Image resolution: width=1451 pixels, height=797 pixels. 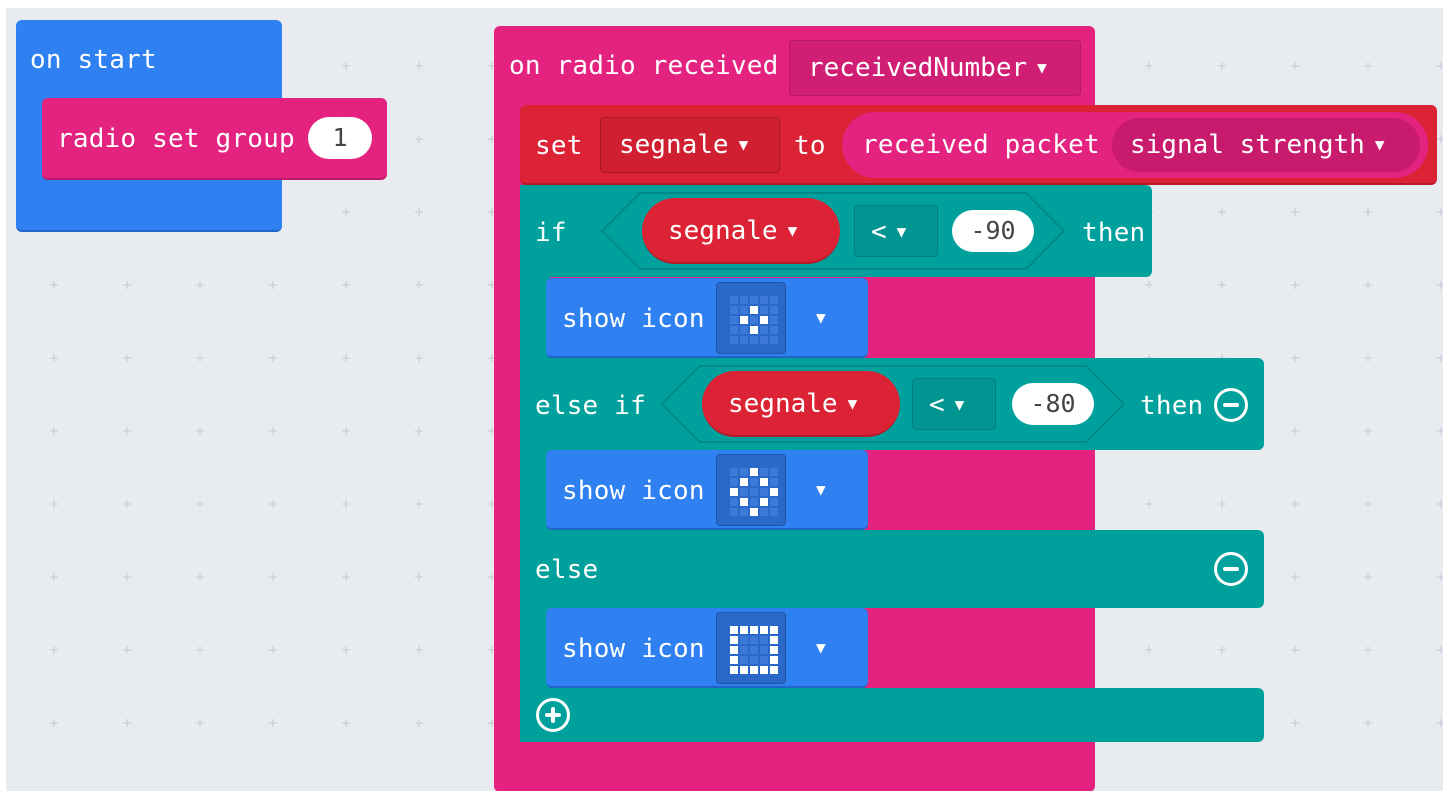 I want to click on else-if-row: else if segnale ▼ < ▼ -80 then, so click(x=892, y=404).